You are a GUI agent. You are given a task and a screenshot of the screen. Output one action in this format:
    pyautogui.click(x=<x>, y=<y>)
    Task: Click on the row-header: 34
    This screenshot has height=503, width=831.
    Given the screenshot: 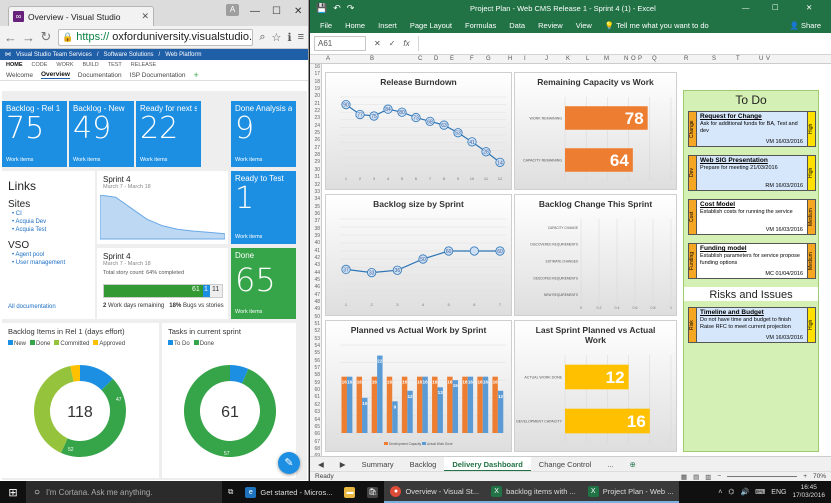 What is the action you would take?
    pyautogui.click(x=315, y=199)
    